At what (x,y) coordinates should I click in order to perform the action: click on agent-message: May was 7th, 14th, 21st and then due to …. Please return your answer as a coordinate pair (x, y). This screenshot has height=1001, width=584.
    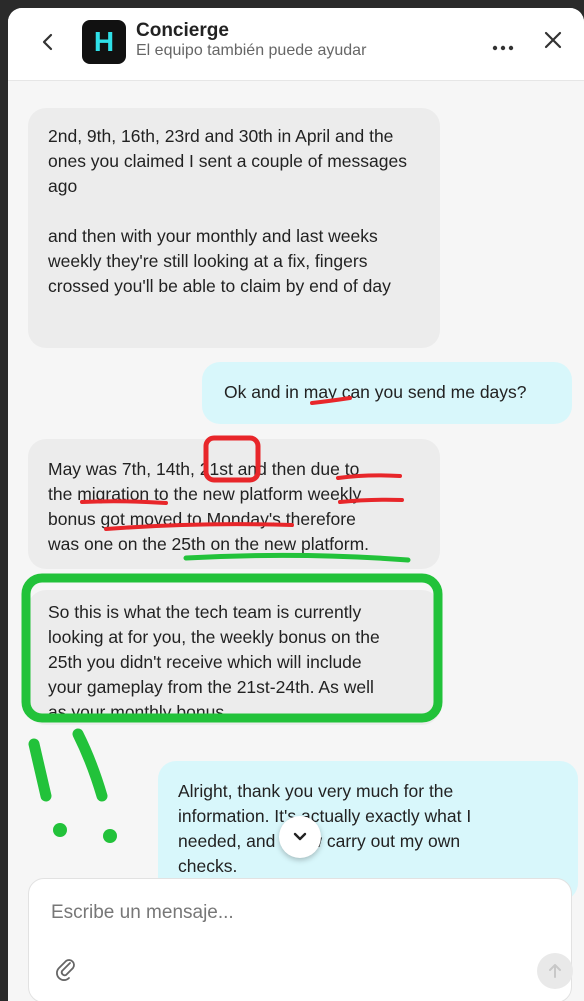
    Looking at the image, I should click on (234, 504).